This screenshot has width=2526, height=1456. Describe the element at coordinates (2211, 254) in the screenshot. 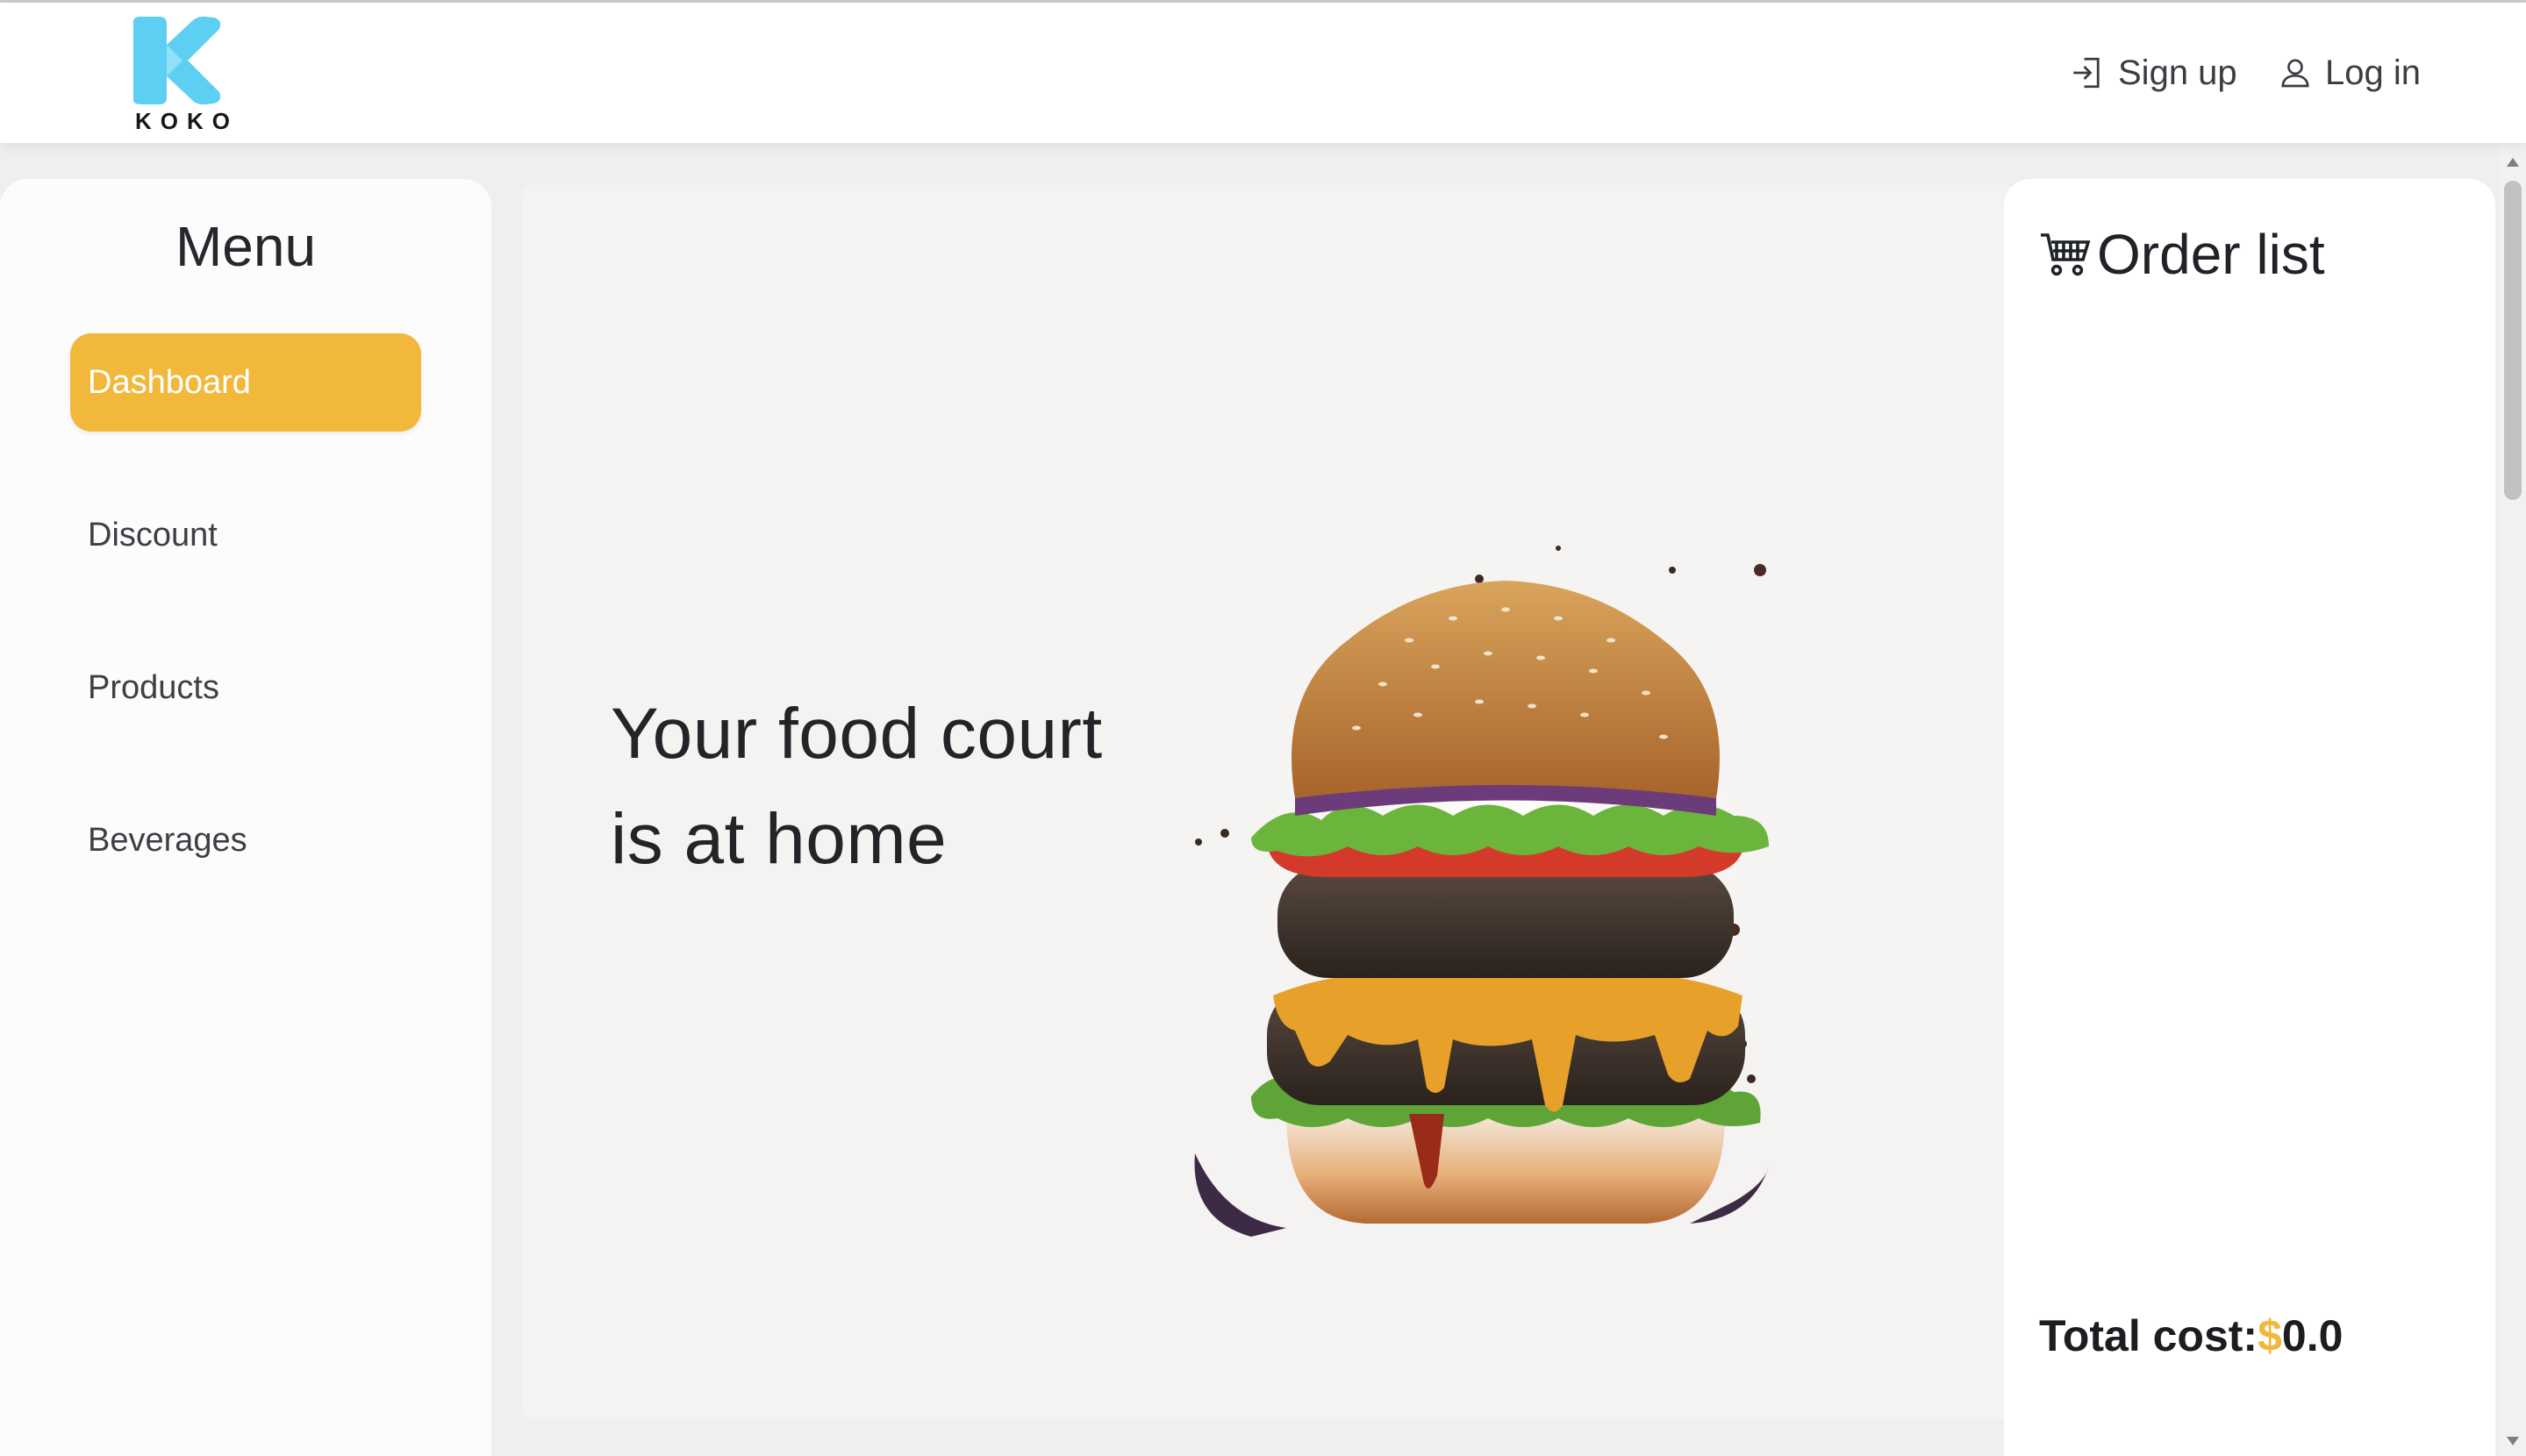

I see `order-title-label: Order list` at that location.